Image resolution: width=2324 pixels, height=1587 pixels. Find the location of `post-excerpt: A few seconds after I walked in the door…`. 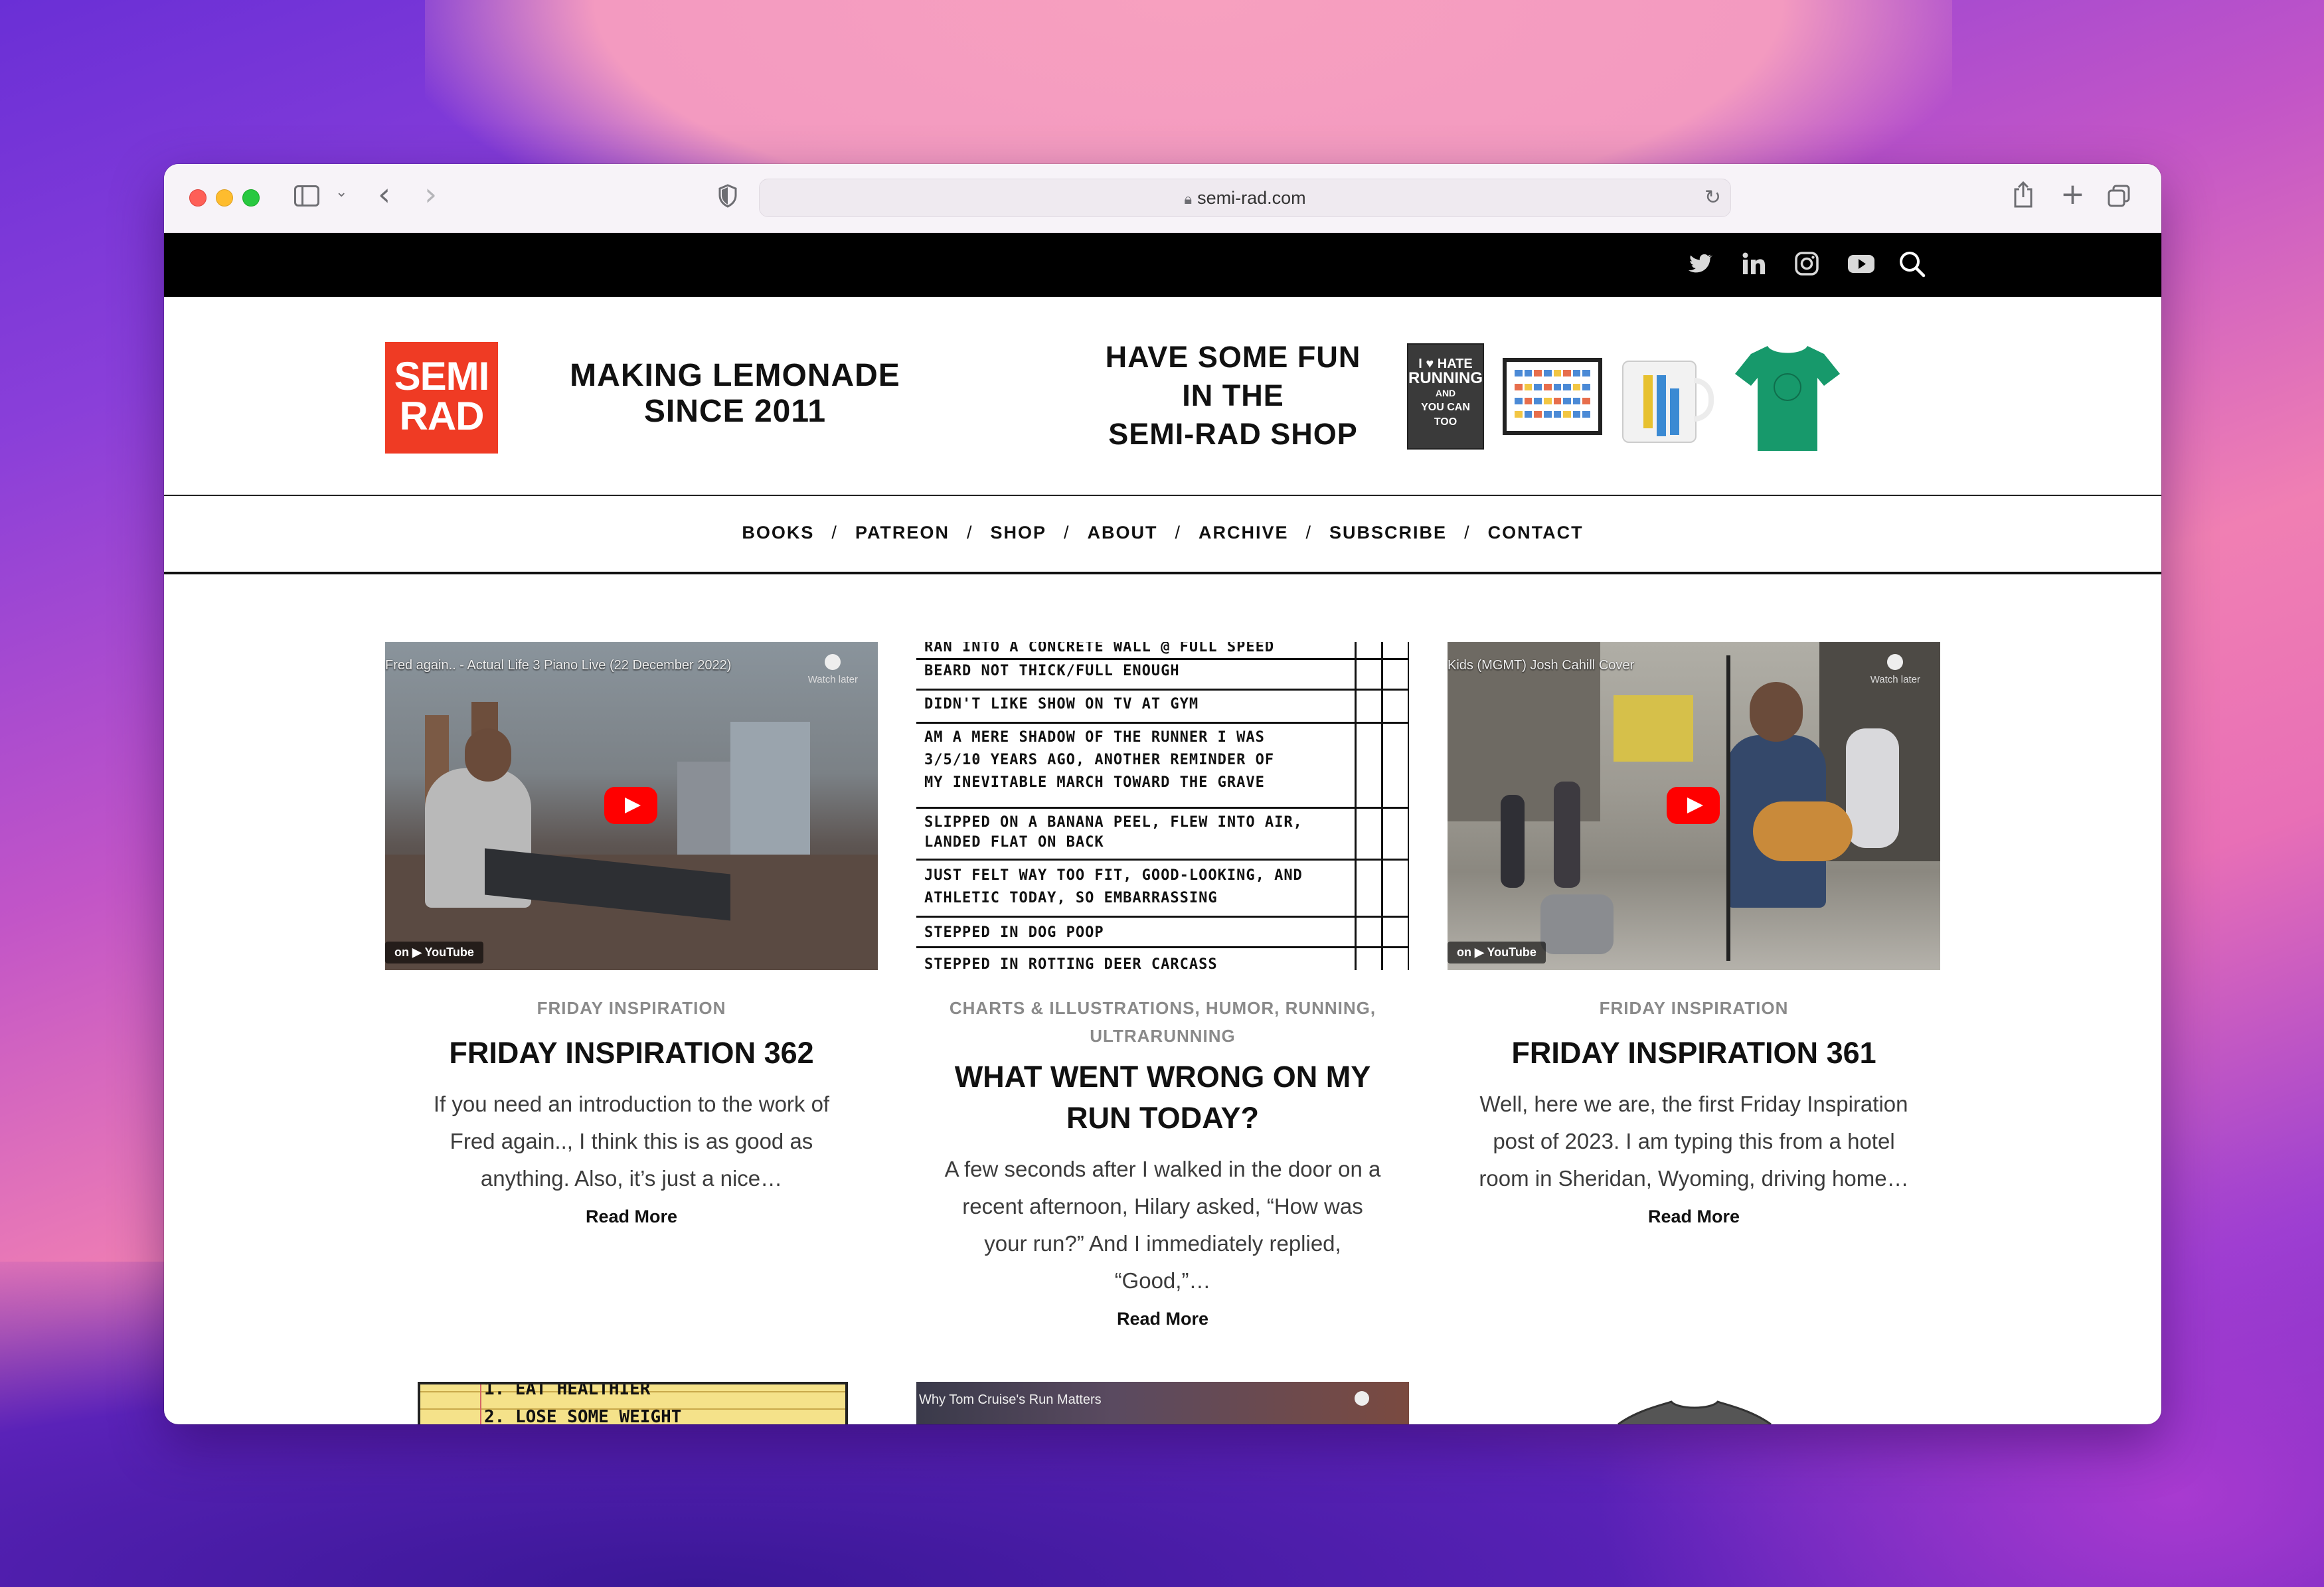

post-excerpt: A few seconds after I walked in the door… is located at coordinates (1163, 1225).